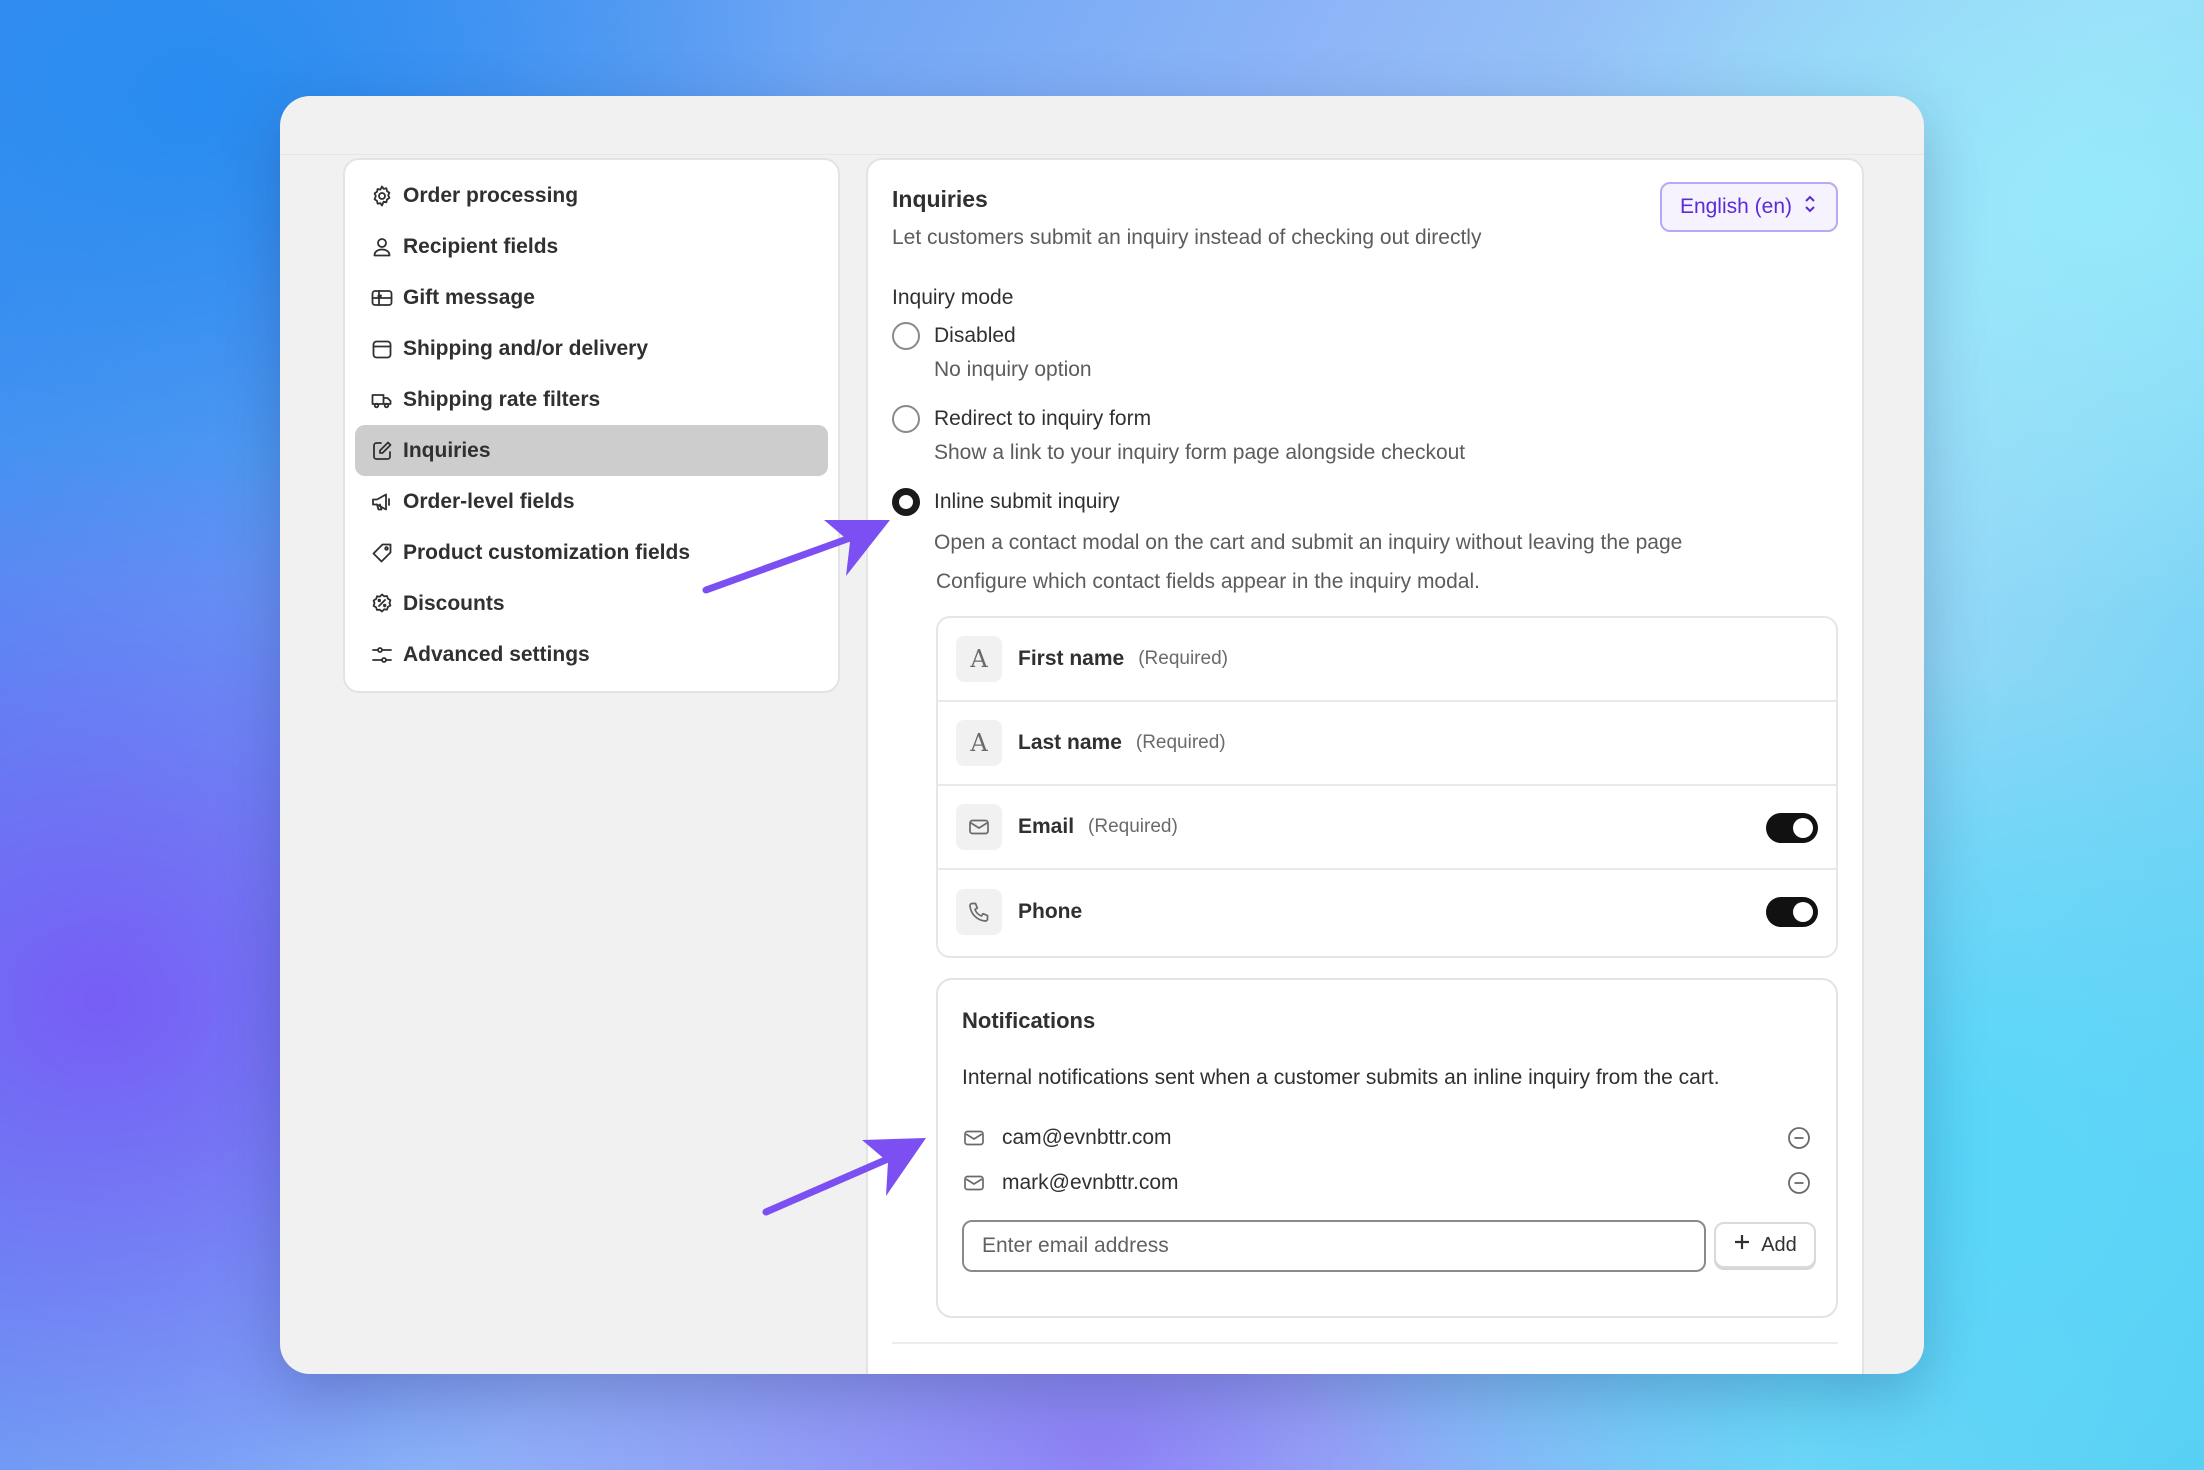  Describe the element at coordinates (591, 450) in the screenshot. I see `sidebar-item-inquiries: Inquiries` at that location.